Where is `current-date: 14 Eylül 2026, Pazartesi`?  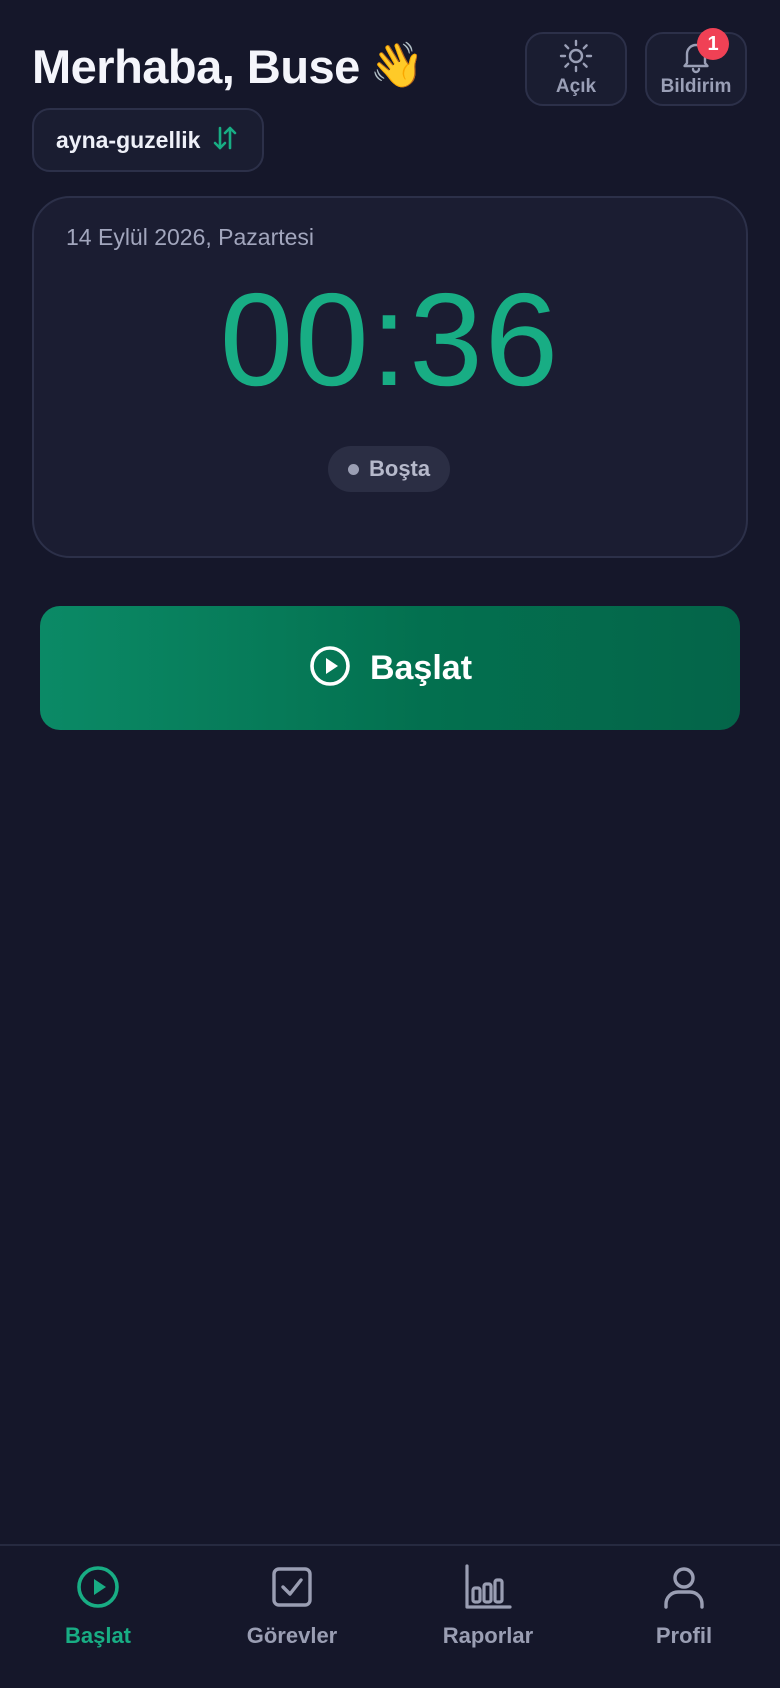 current-date: 14 Eylül 2026, Pazartesi is located at coordinates (190, 237).